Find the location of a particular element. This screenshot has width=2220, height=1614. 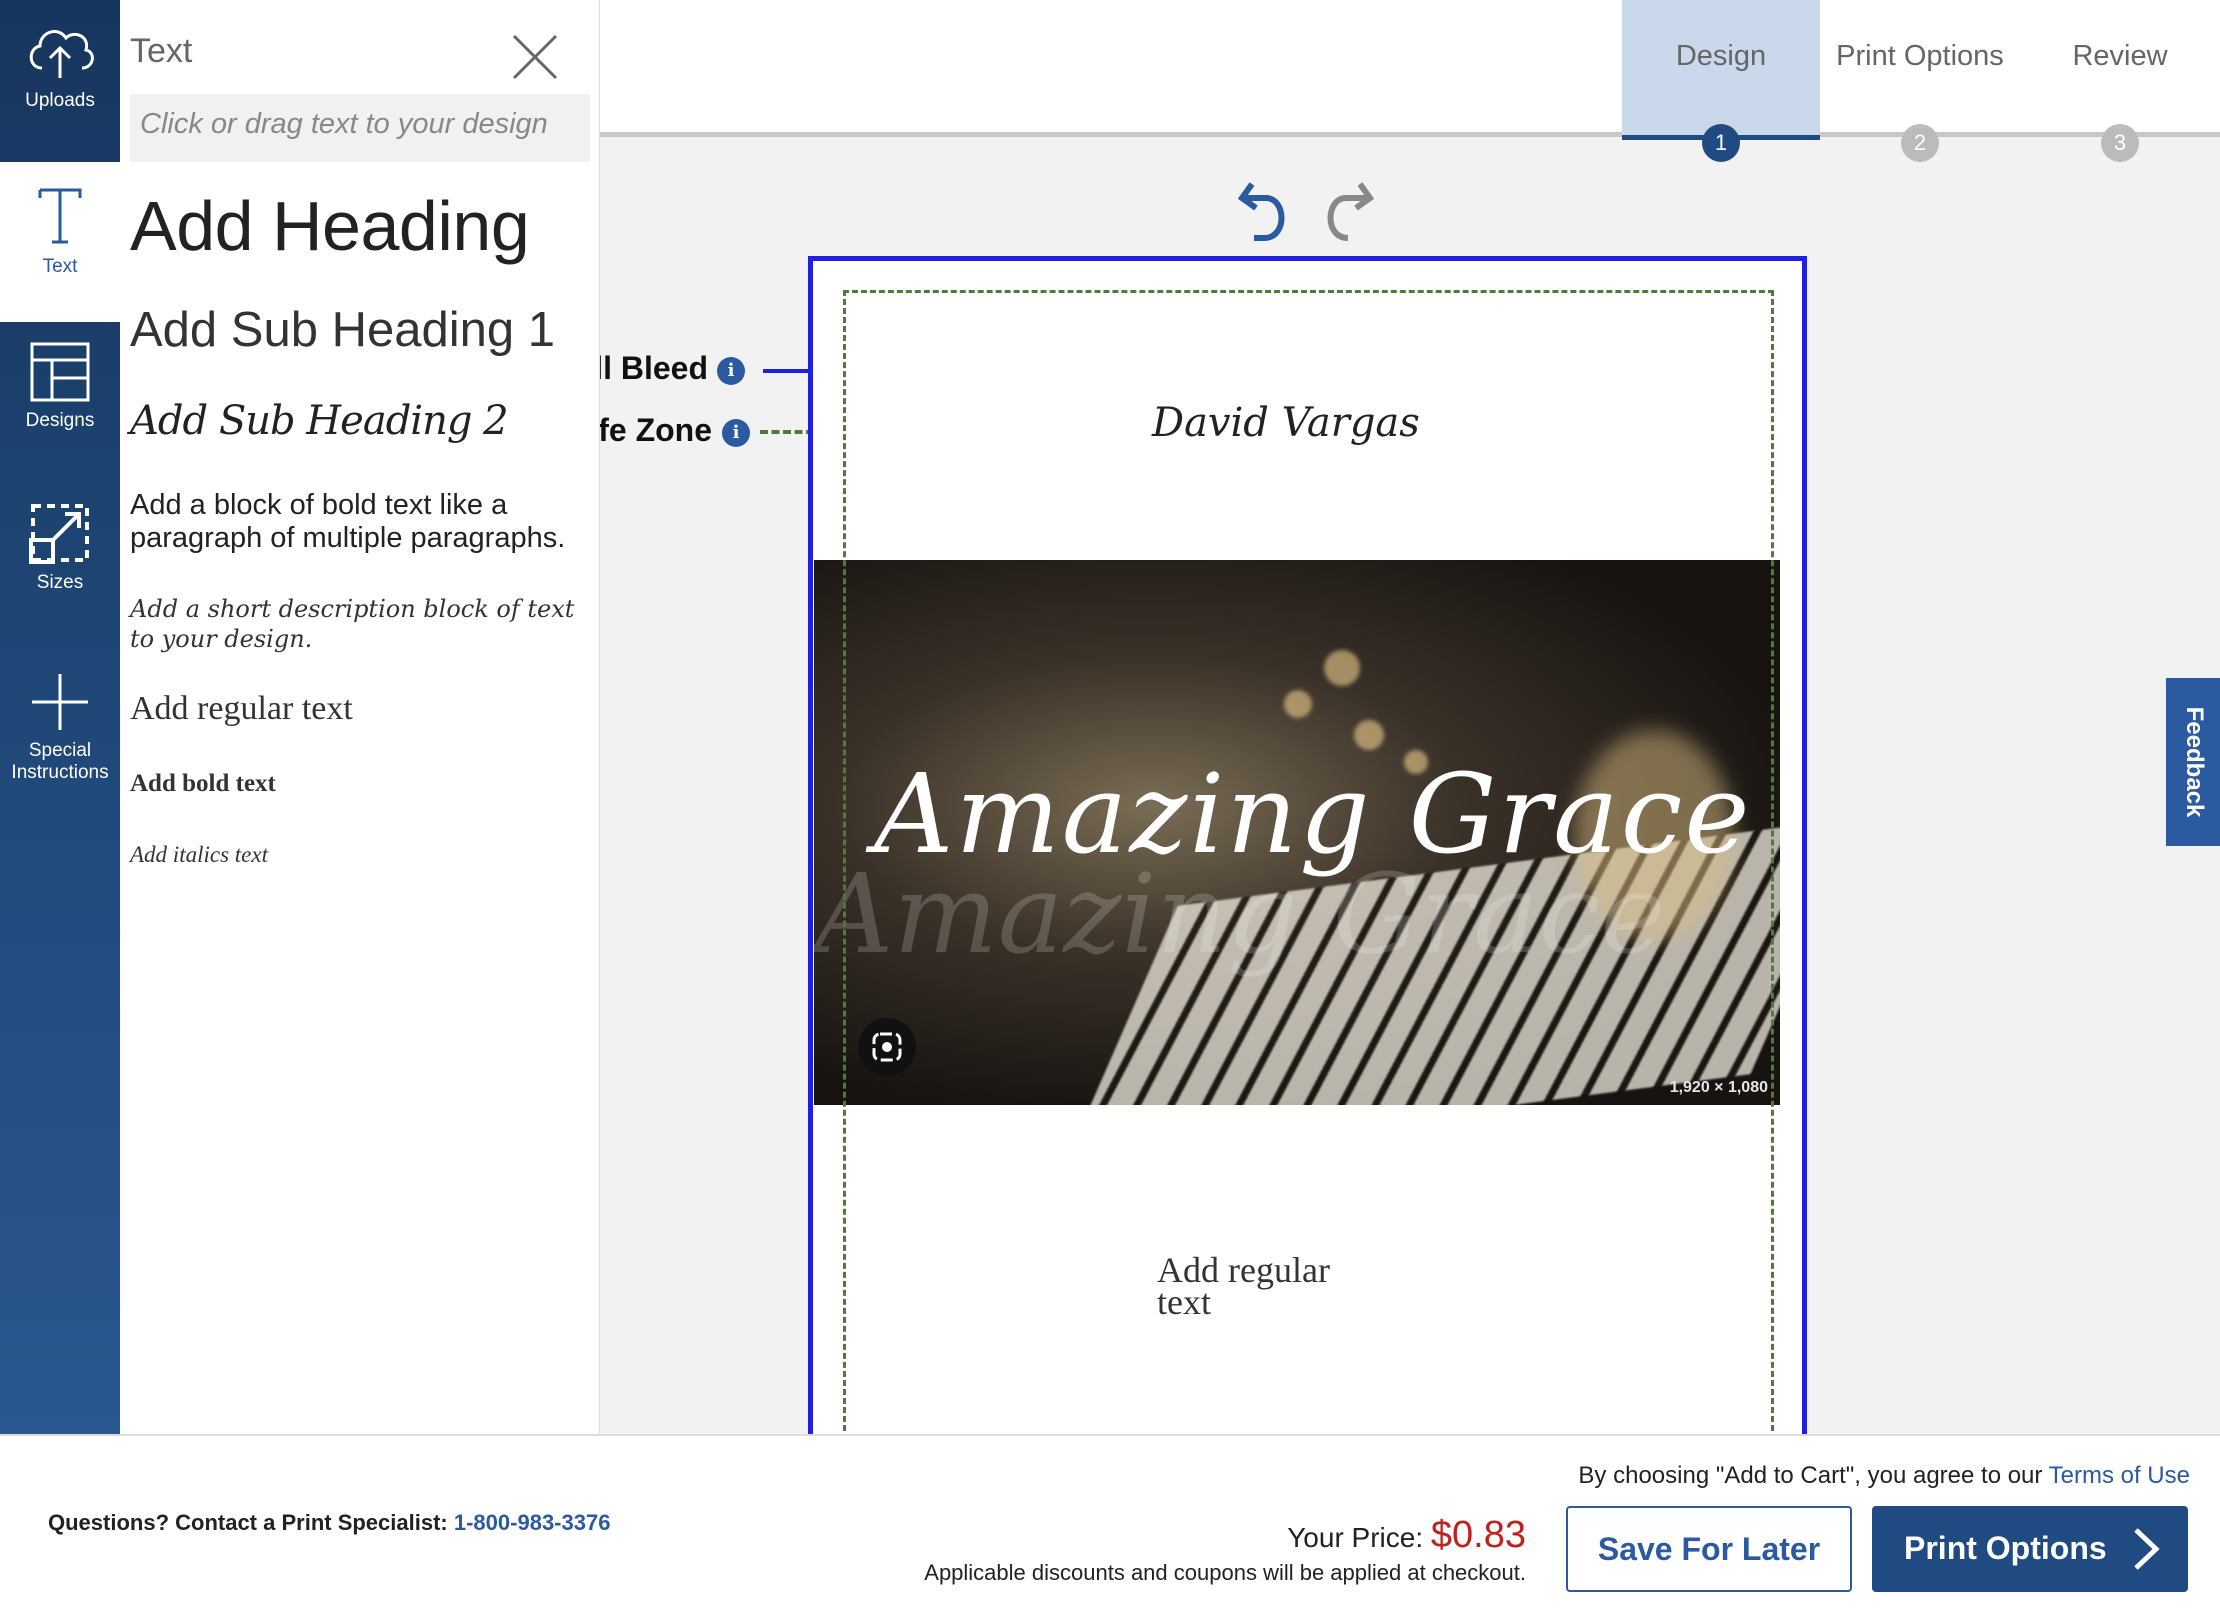

plus-icon is located at coordinates (60, 702).